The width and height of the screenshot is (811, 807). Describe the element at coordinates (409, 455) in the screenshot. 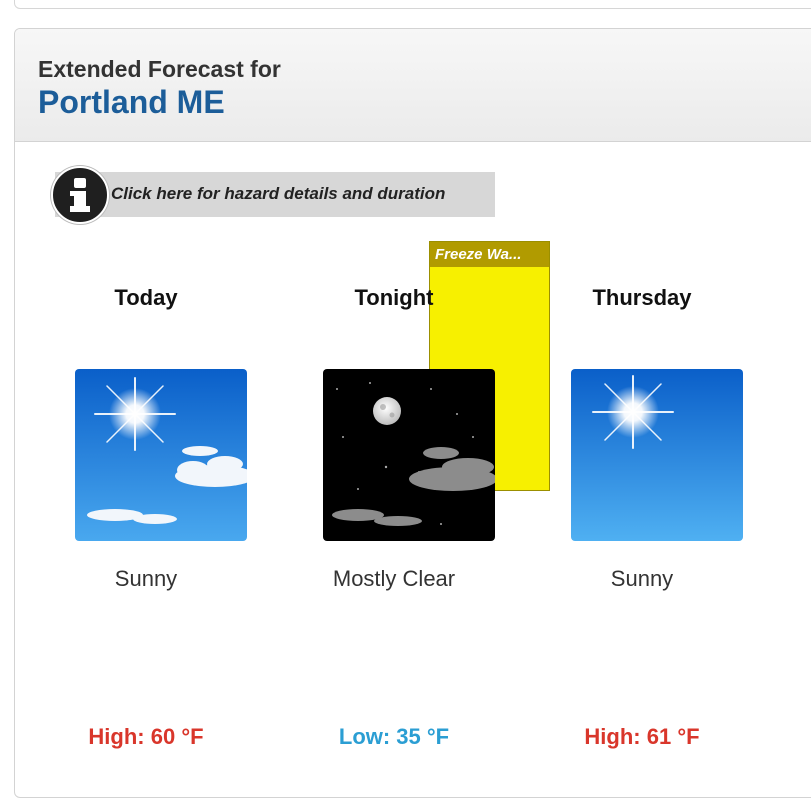

I see `mostly-clear-night-icon` at that location.